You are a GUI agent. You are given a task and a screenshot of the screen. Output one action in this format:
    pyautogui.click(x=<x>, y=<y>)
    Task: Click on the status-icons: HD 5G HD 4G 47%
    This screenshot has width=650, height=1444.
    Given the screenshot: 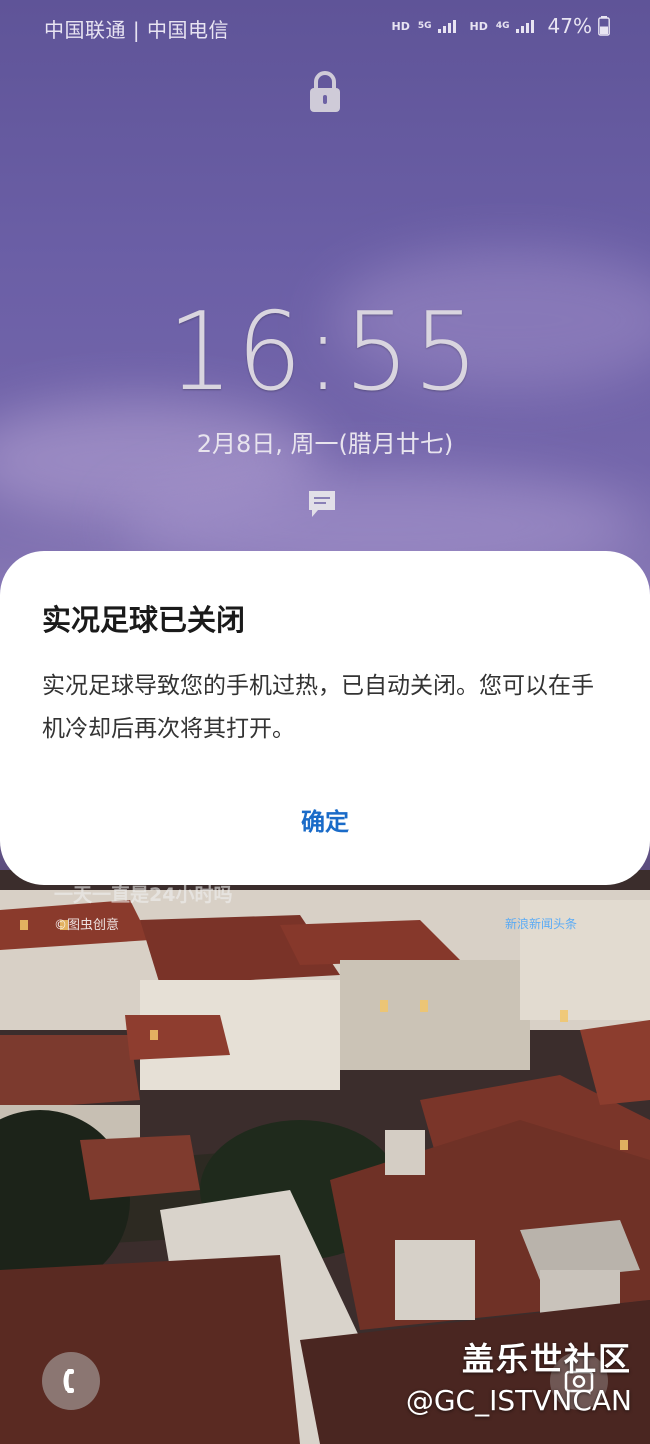 What is the action you would take?
    pyautogui.click(x=501, y=26)
    